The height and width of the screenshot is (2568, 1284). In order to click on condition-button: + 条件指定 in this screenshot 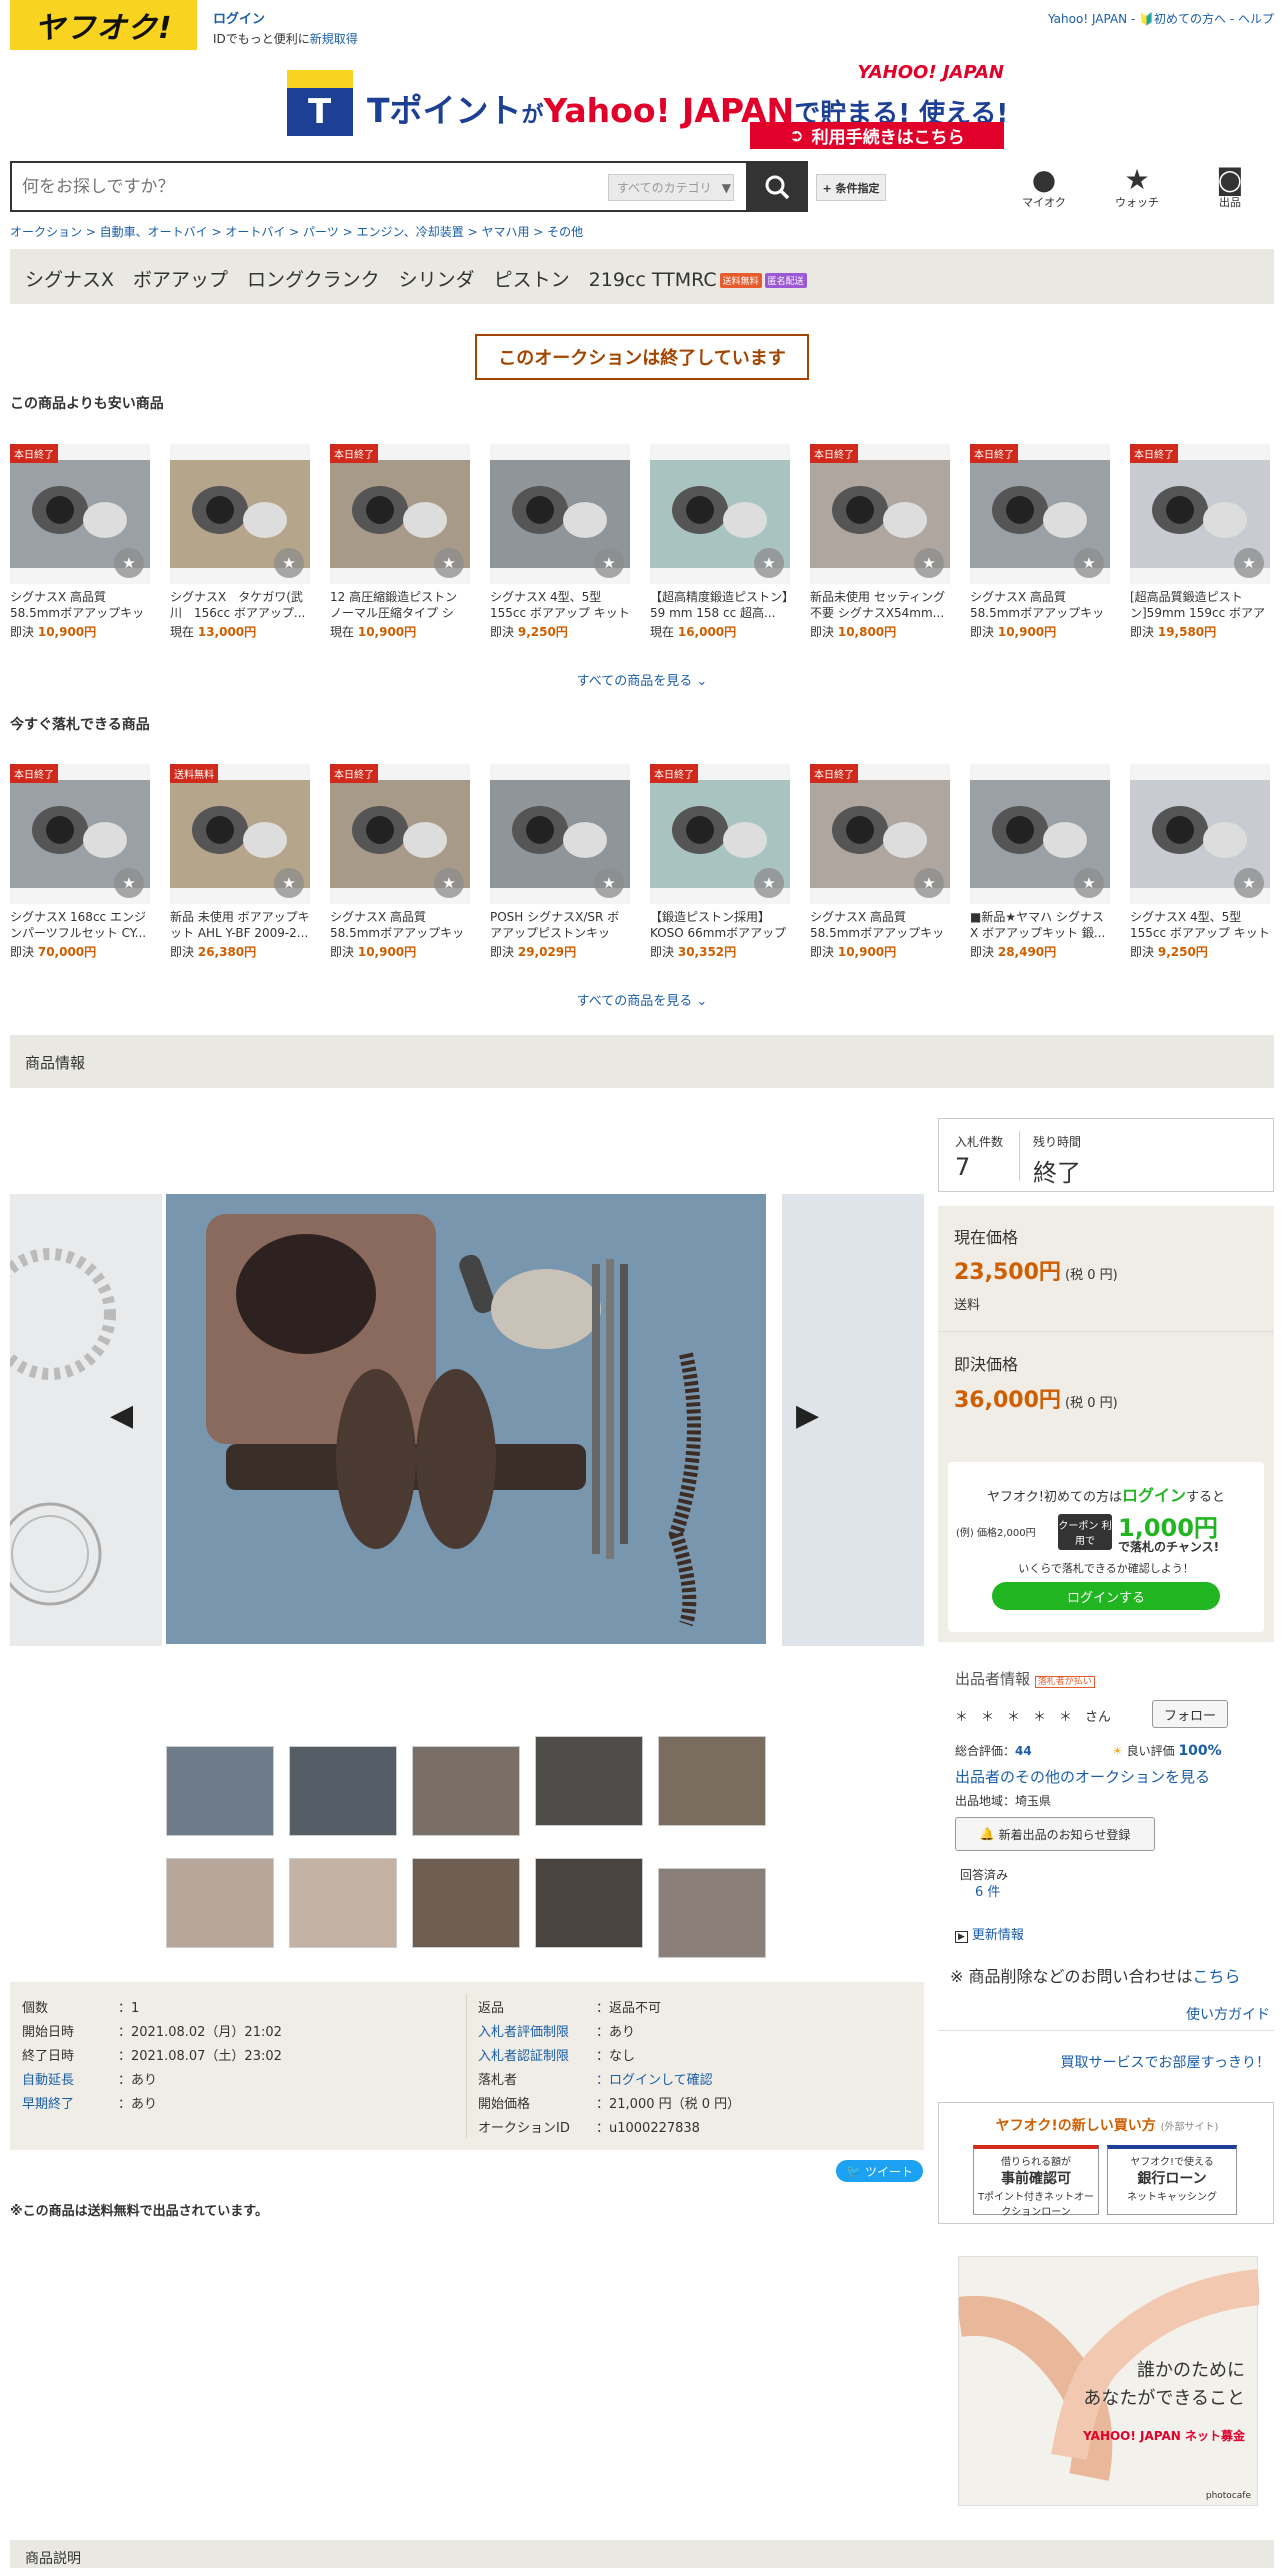, I will do `click(851, 187)`.